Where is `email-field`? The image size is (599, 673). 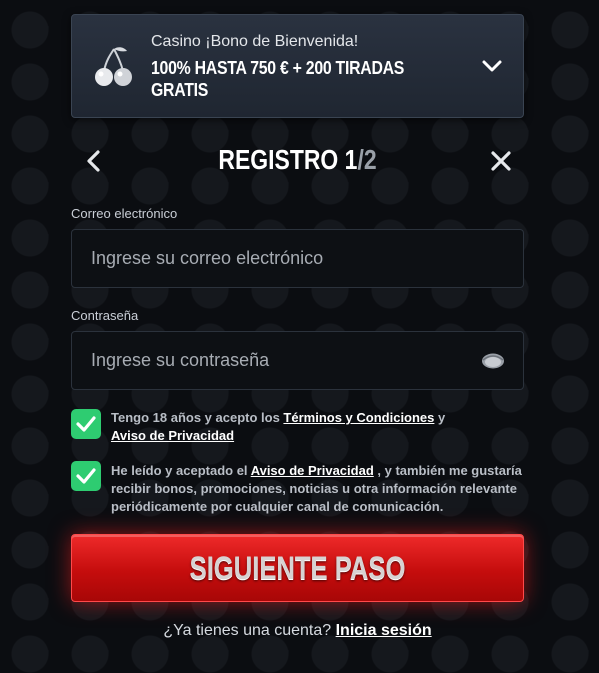
email-field is located at coordinates (297, 258).